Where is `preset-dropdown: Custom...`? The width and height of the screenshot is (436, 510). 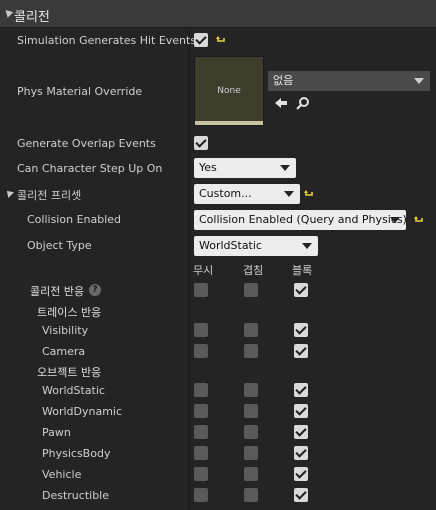
preset-dropdown: Custom... is located at coordinates (247, 194).